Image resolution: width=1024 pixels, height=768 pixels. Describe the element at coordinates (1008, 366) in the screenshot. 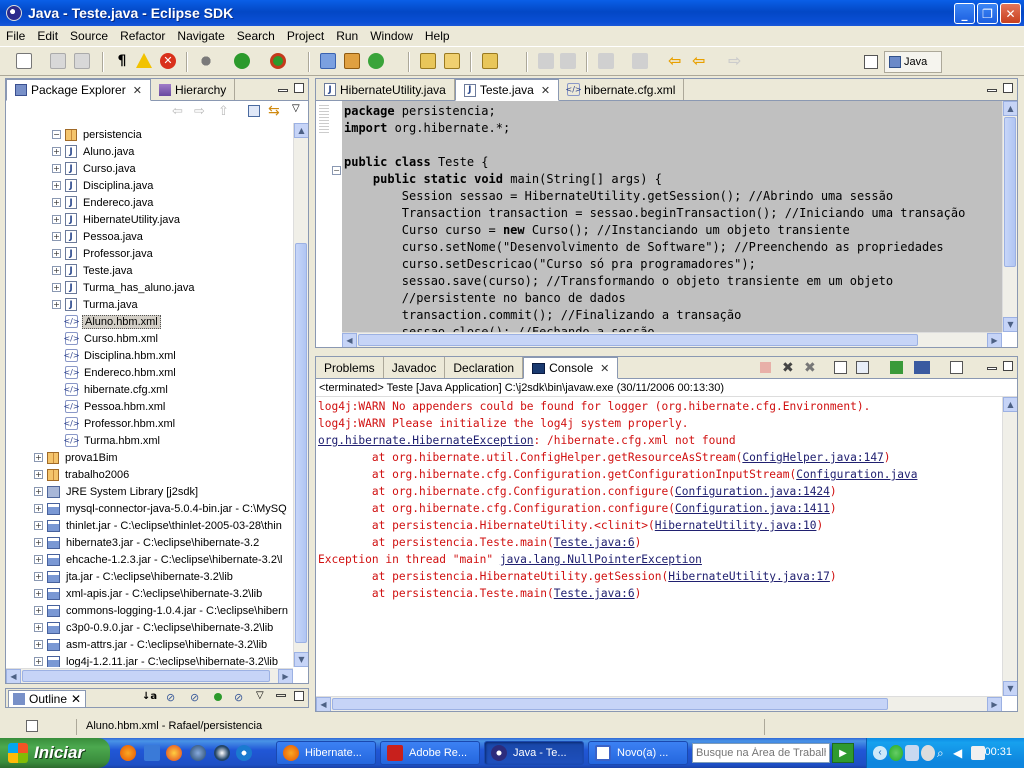

I see `maximize-view-icon` at that location.